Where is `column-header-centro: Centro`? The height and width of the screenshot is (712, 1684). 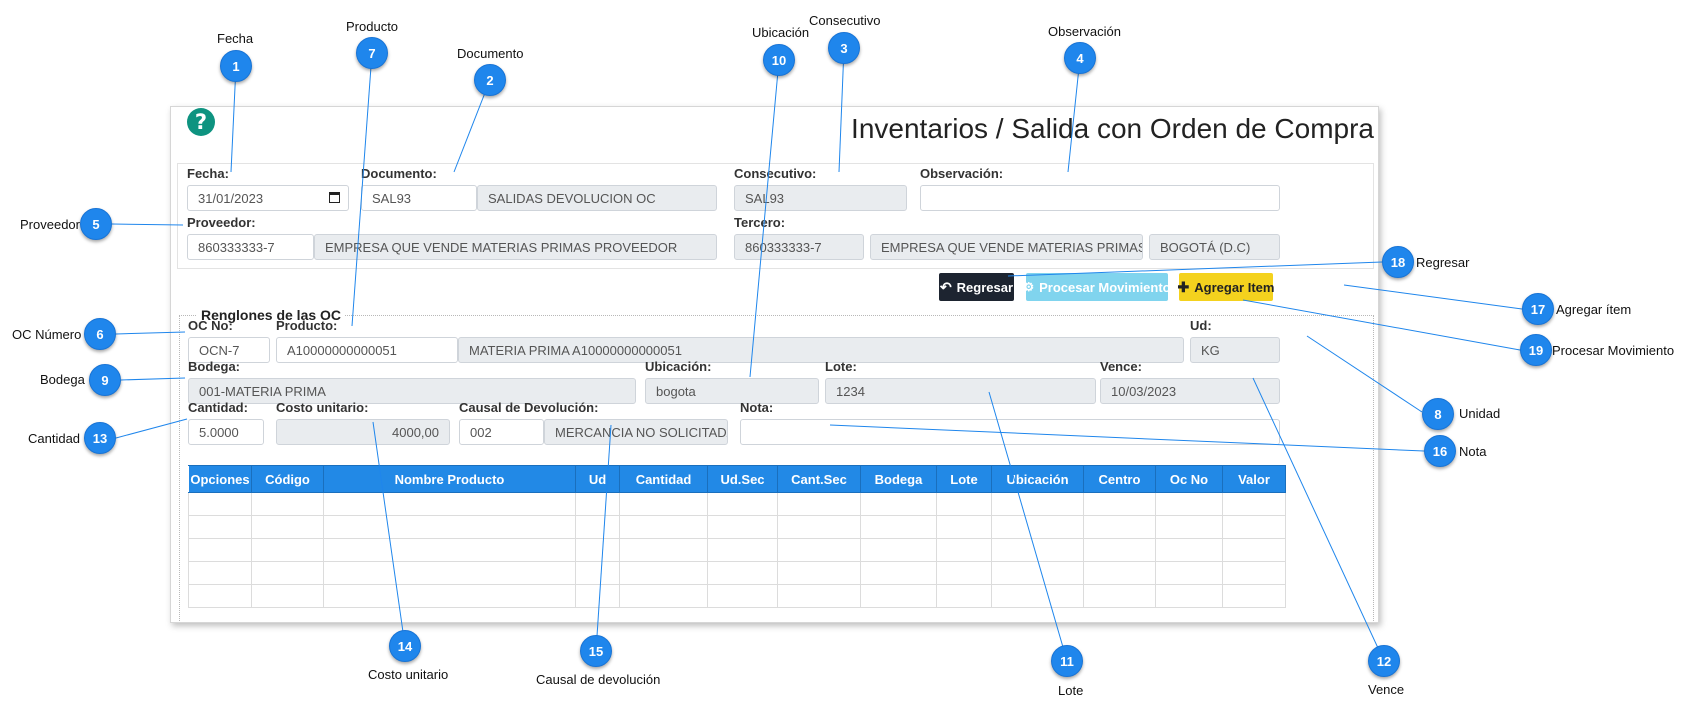 column-header-centro: Centro is located at coordinates (1119, 479).